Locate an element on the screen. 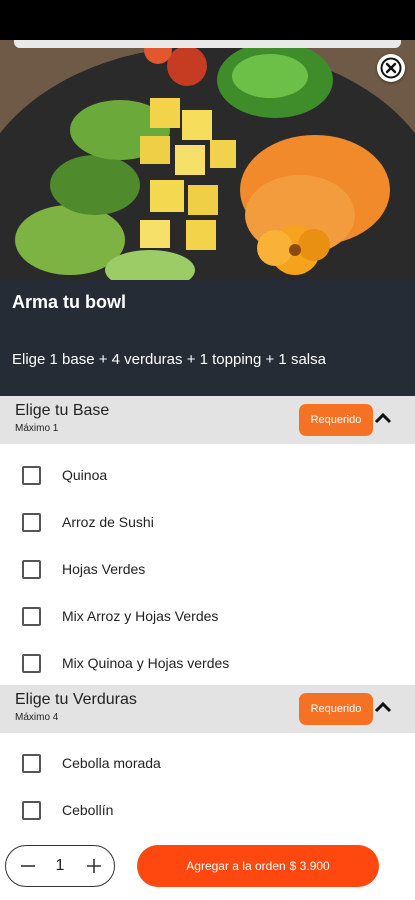 Image resolution: width=415 pixels, height=900 pixels. product-title: Arma tu bowl is located at coordinates (69, 302).